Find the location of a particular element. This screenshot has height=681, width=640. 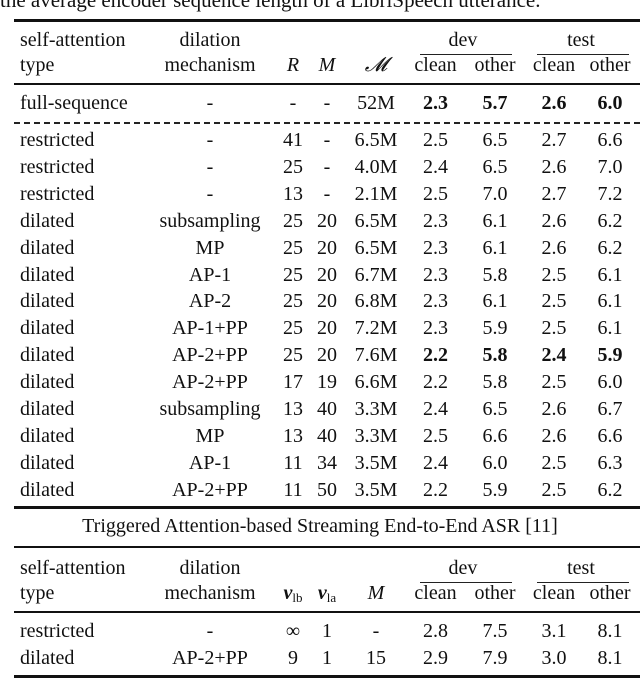

t2-header-test-clean: clean is located at coordinates (554, 593).